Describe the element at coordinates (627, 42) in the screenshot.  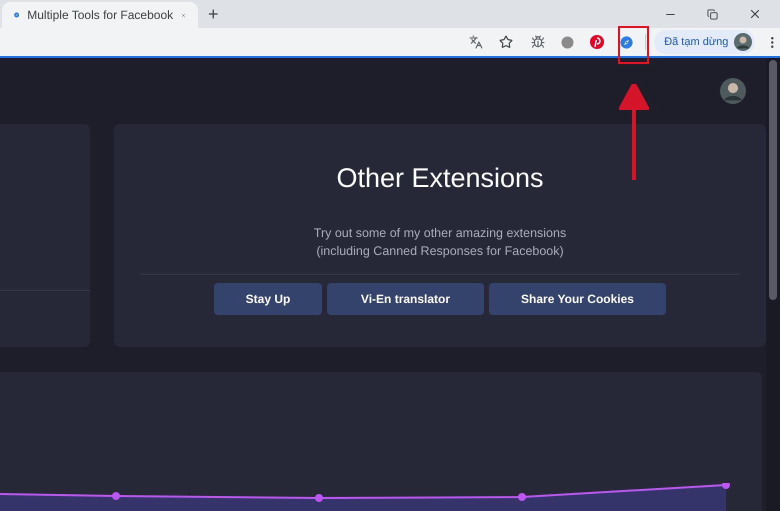
I see `extension-logo-icon` at that location.